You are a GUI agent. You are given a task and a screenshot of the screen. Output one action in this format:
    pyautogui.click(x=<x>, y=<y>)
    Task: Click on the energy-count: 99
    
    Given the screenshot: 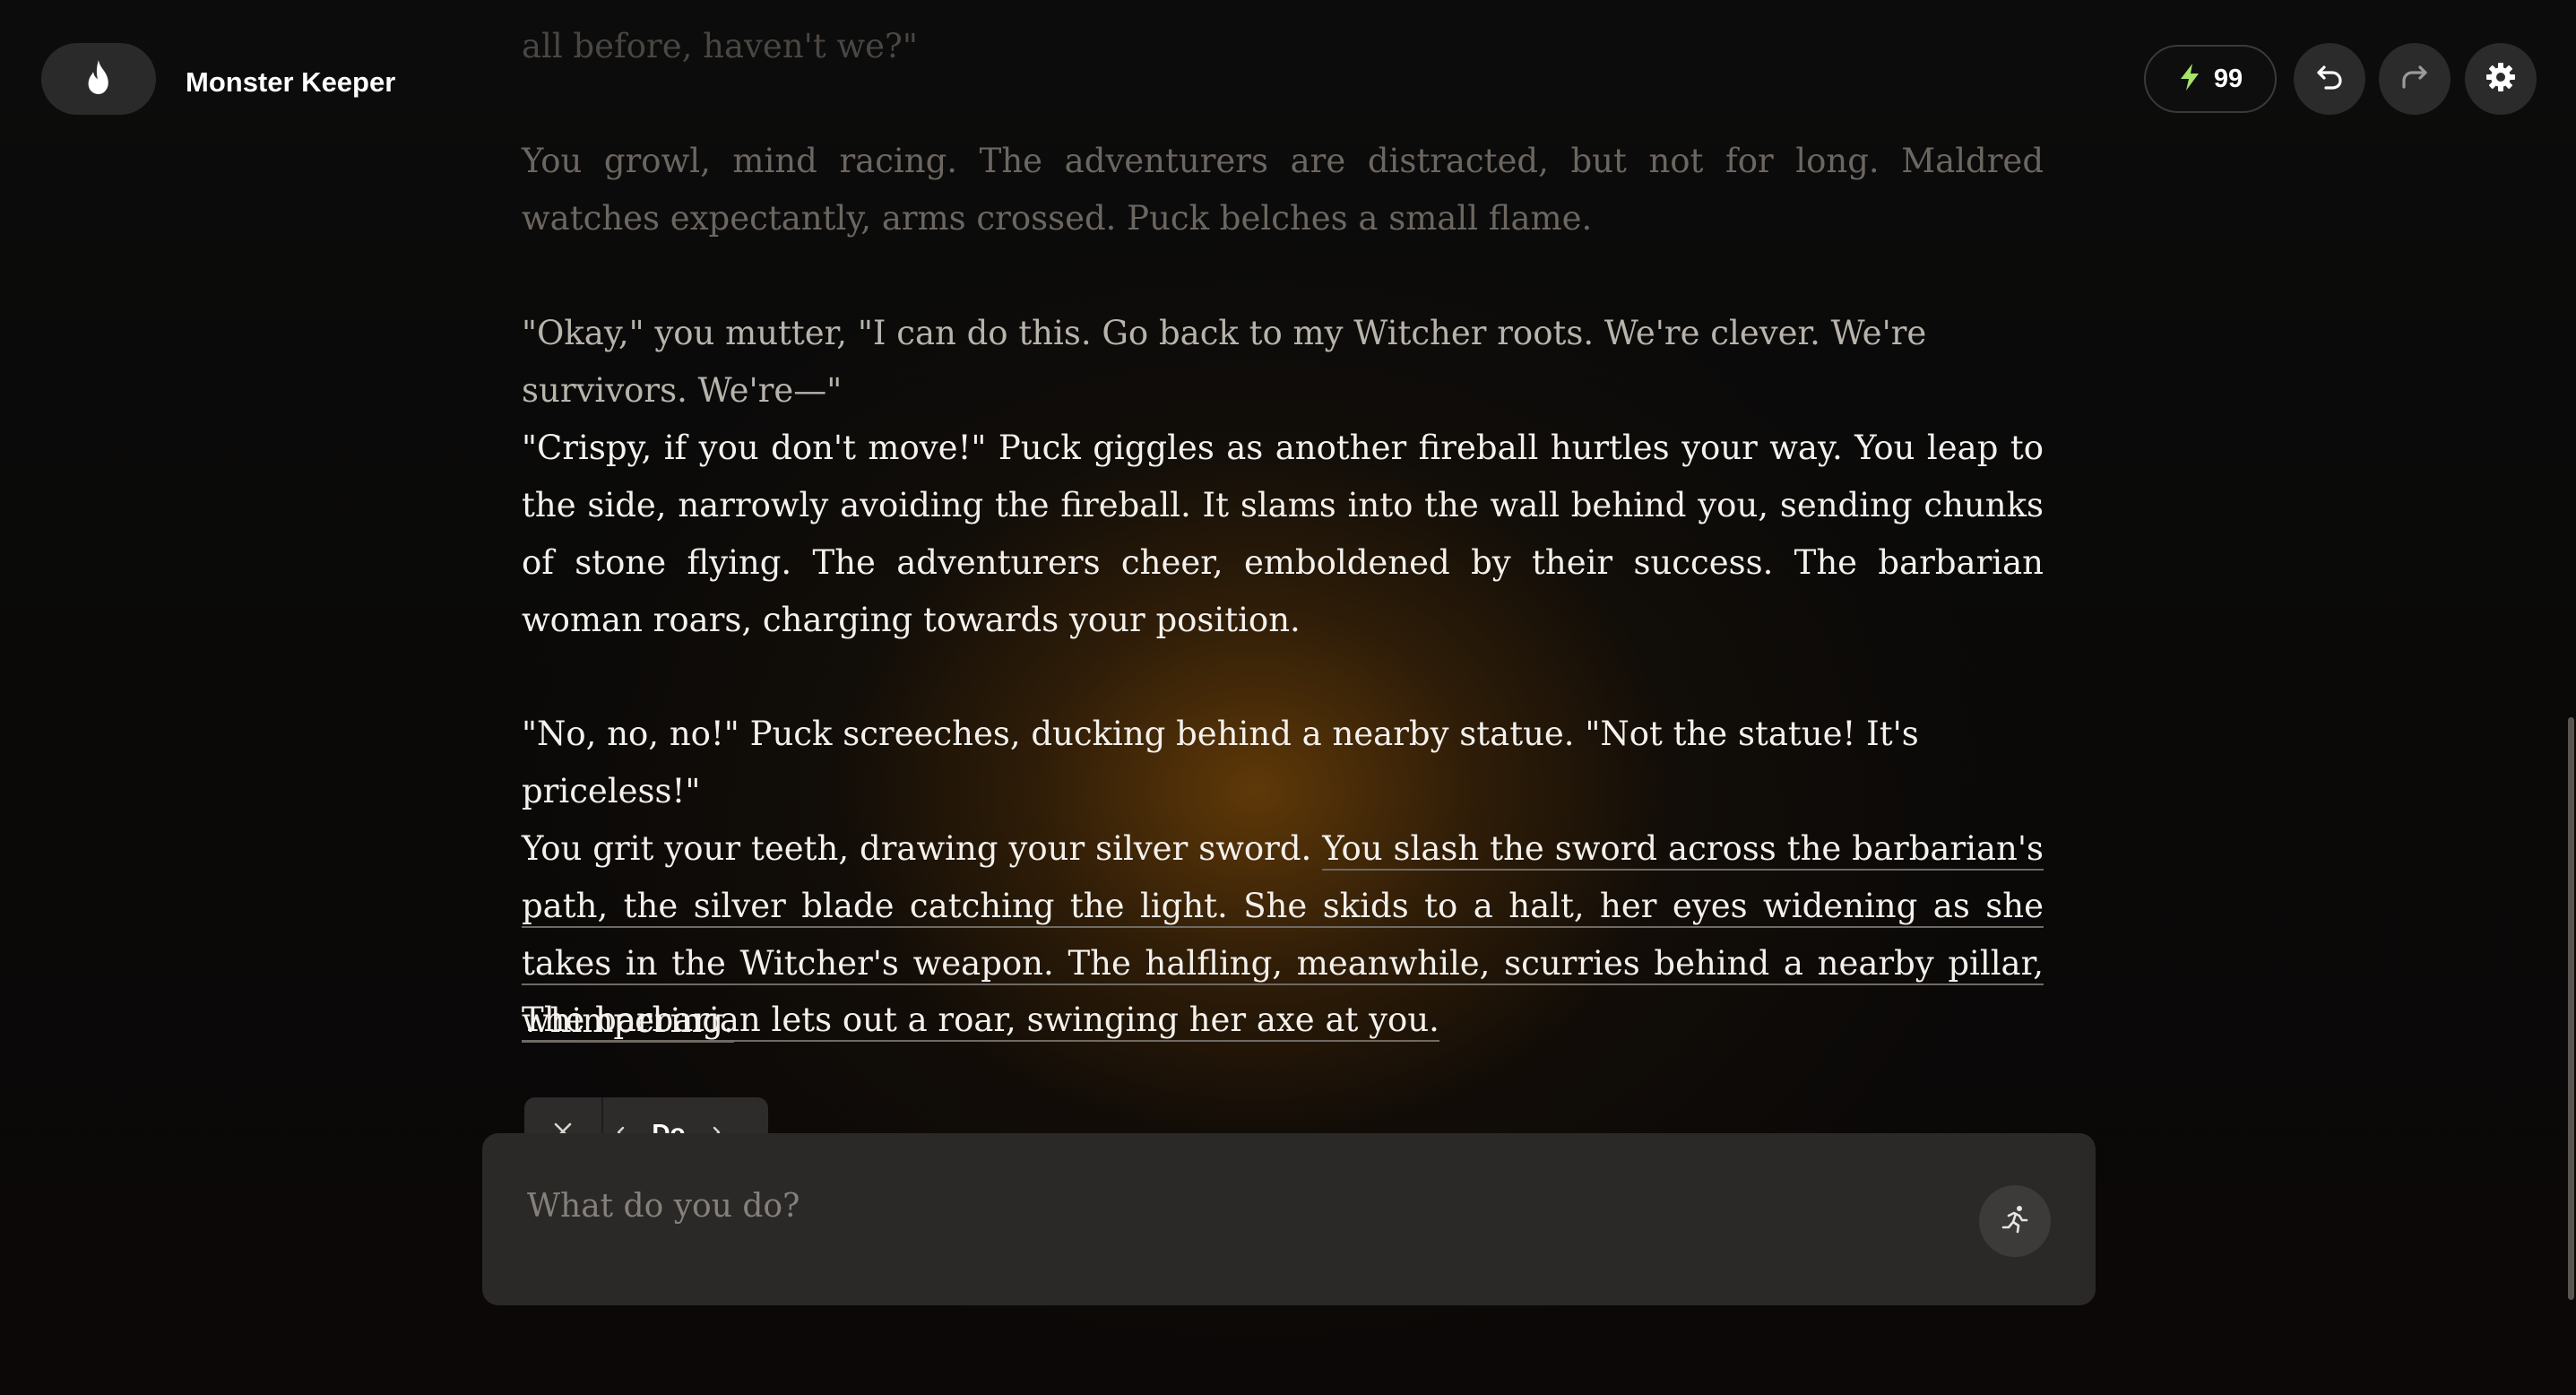 What is the action you would take?
    pyautogui.click(x=2228, y=78)
    